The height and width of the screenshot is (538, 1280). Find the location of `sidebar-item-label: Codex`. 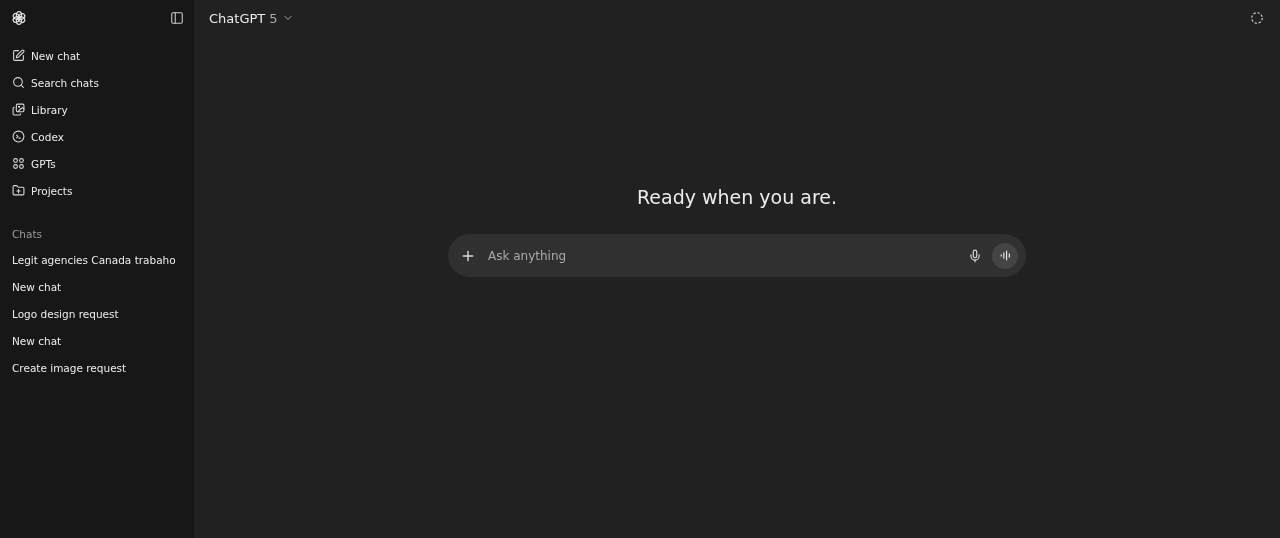

sidebar-item-label: Codex is located at coordinates (47, 136).